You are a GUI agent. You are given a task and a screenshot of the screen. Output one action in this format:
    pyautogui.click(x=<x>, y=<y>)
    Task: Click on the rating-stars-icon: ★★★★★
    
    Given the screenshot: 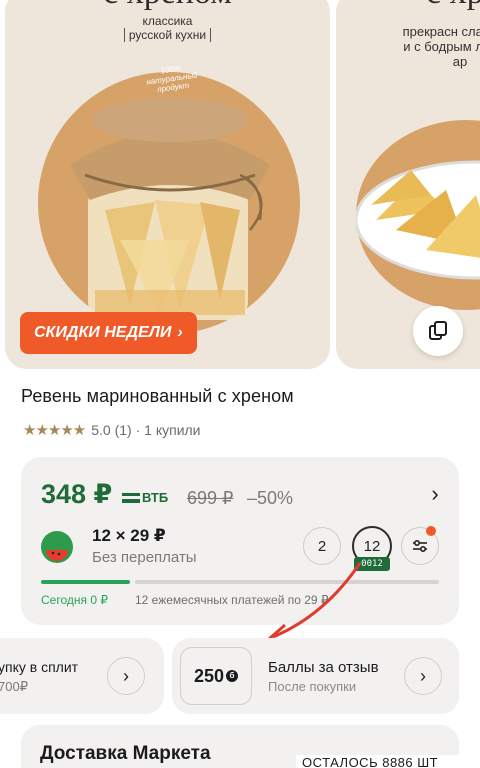 What is the action you would take?
    pyautogui.click(x=54, y=430)
    